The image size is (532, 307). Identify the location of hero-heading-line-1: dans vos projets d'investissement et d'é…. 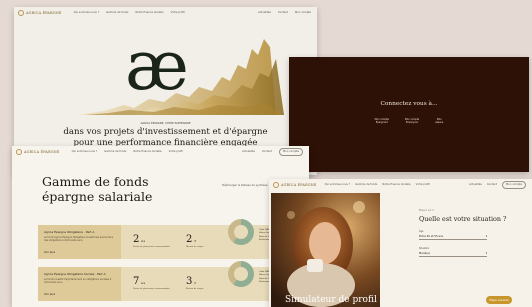
(165, 132).